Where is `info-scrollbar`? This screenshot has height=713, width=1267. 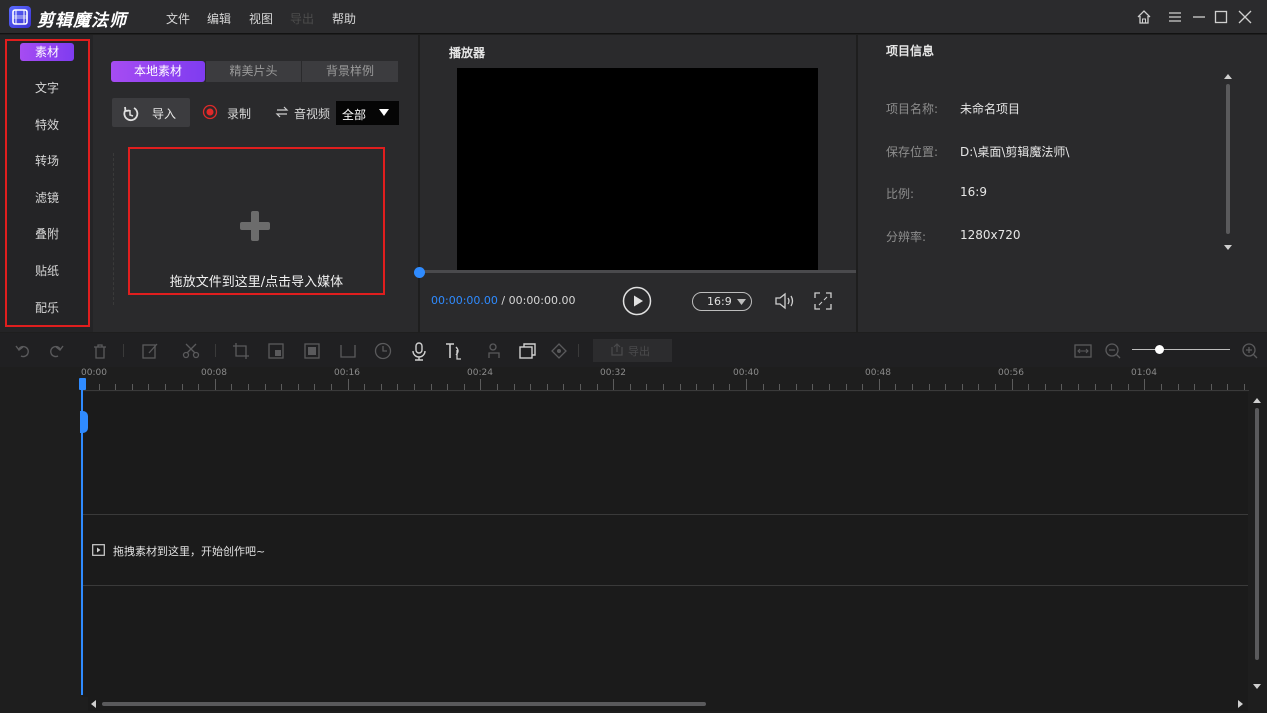 info-scrollbar is located at coordinates (1228, 162).